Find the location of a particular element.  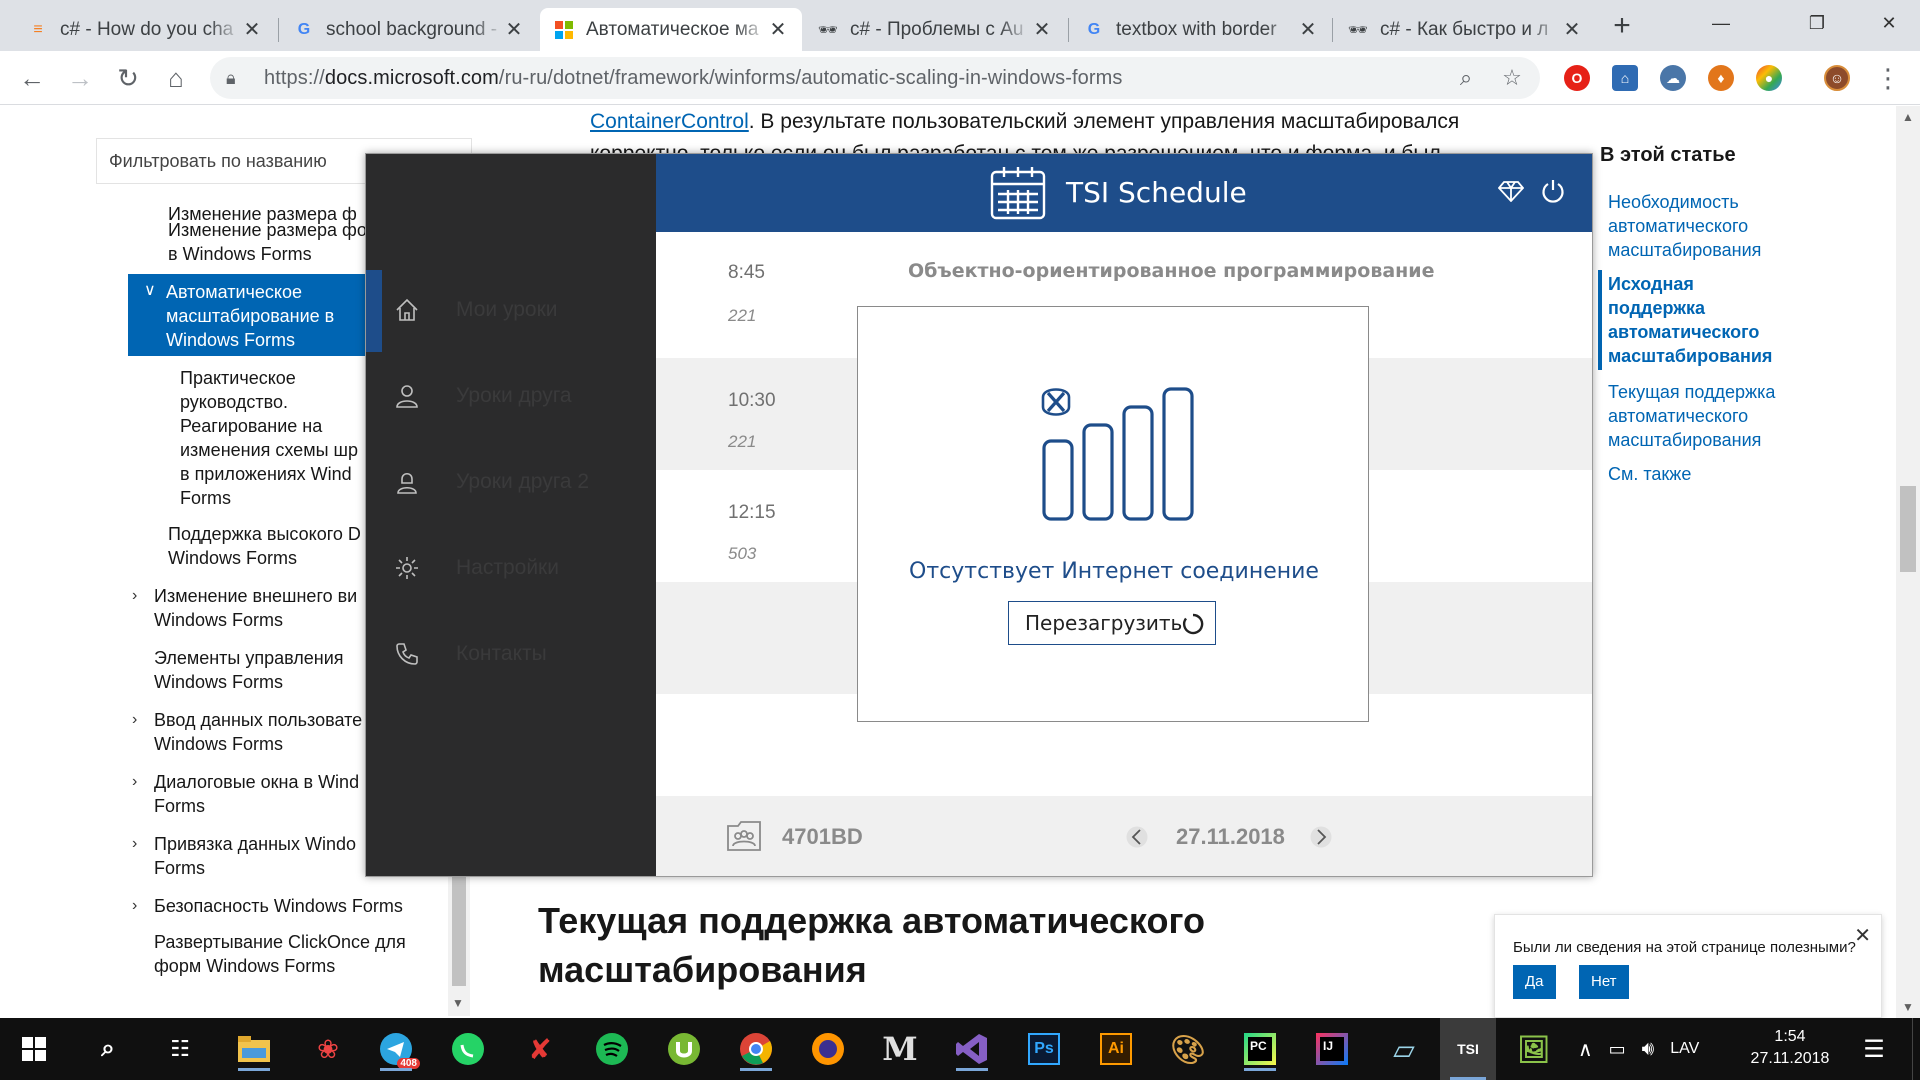

tab-stackoverflow: ≡ c# - How do you cha ✕ is located at coordinates (145, 29).